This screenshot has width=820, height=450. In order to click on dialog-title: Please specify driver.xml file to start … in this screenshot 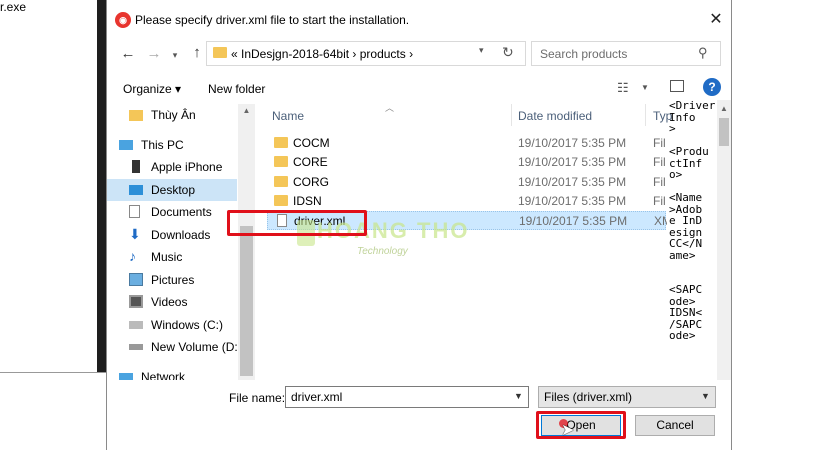, I will do `click(272, 20)`.